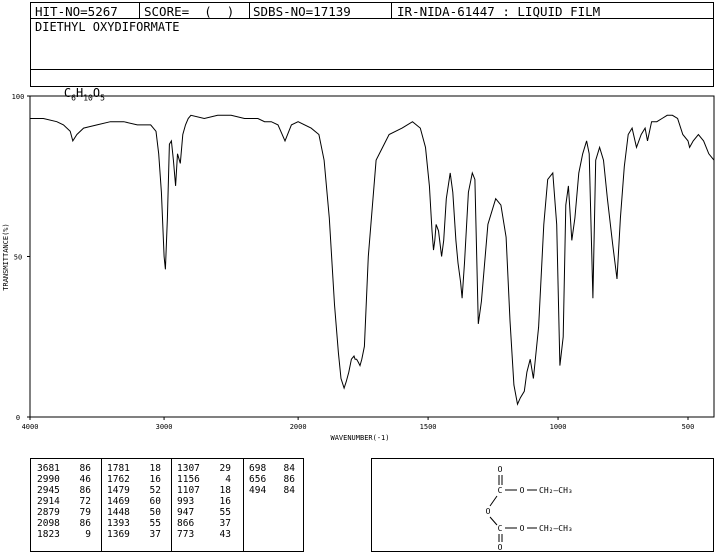 The width and height of the screenshot is (715, 553). I want to click on x-tick-label: 1000, so click(558, 427).